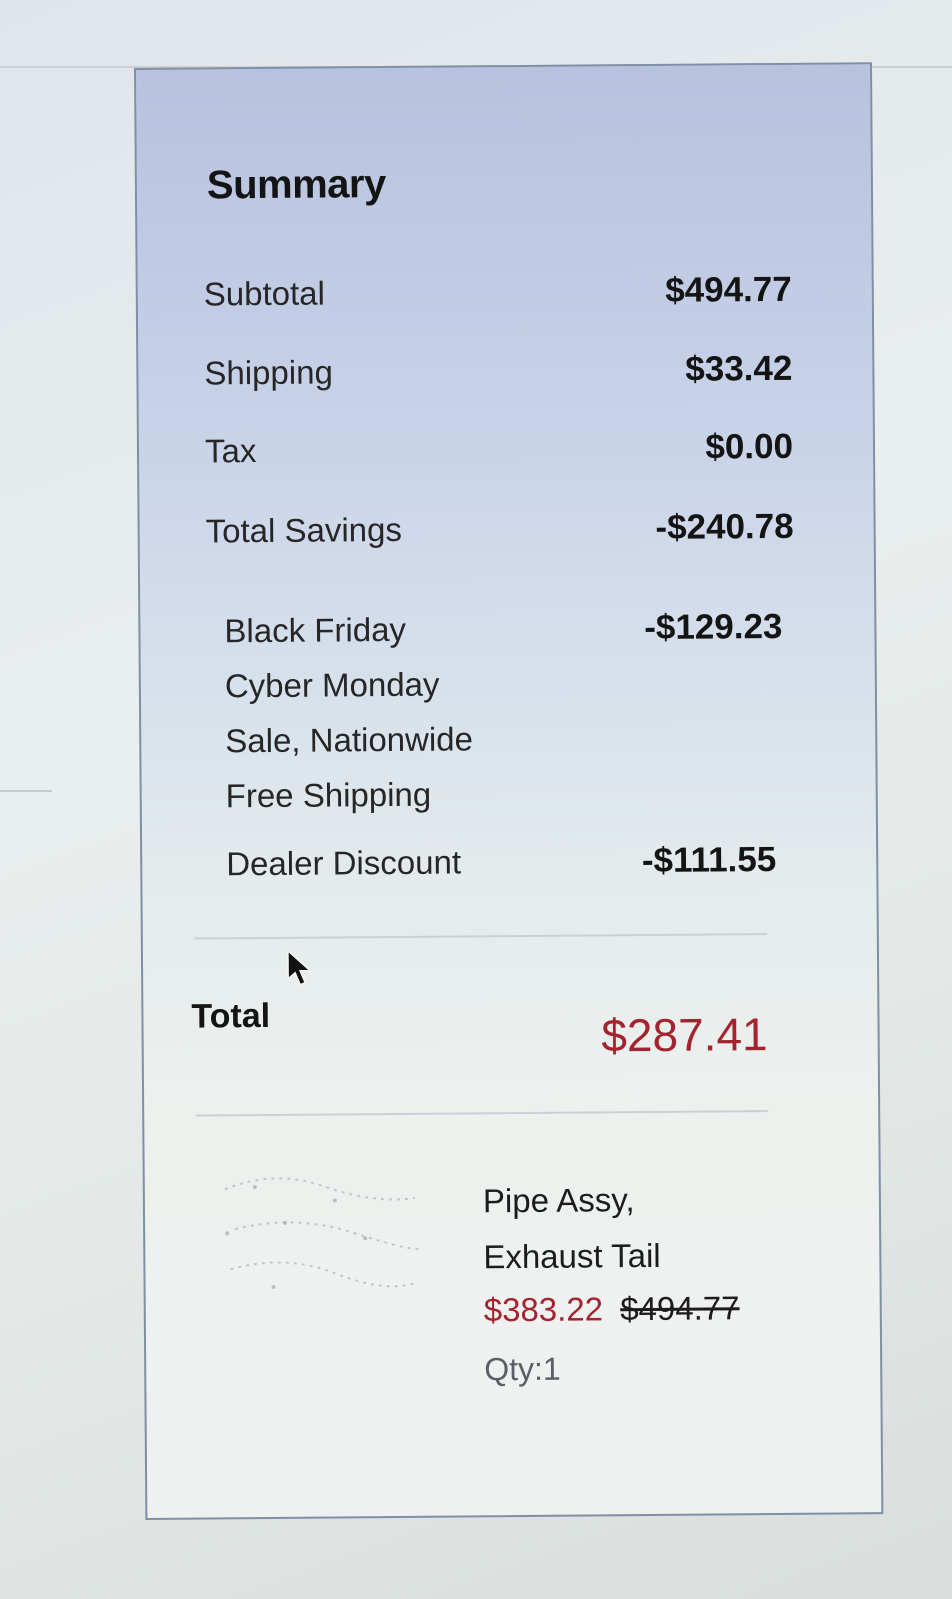  I want to click on shipping-label: Shipping, so click(268, 372).